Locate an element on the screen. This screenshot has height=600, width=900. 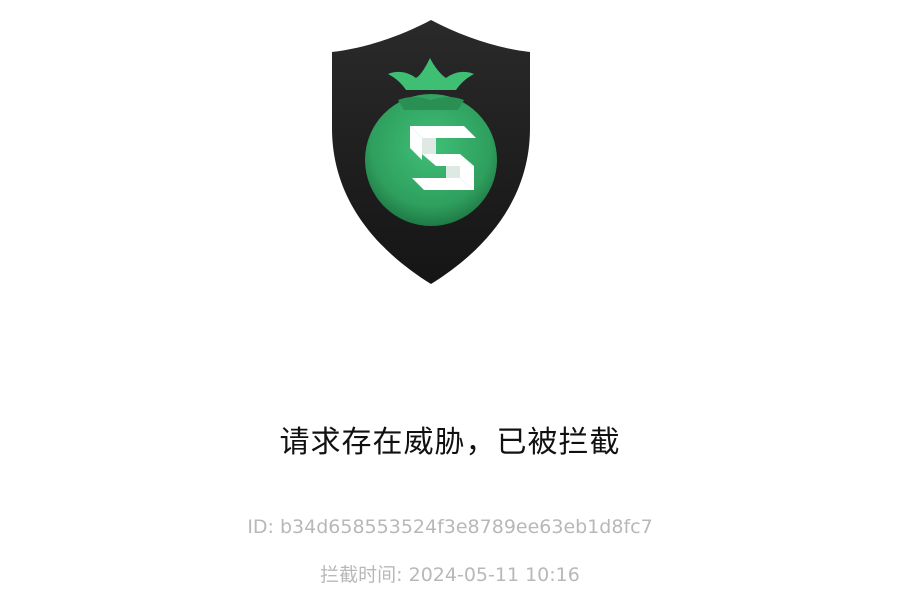
block-title: 请求存在威胁，已被拦截 is located at coordinates (450, 442).